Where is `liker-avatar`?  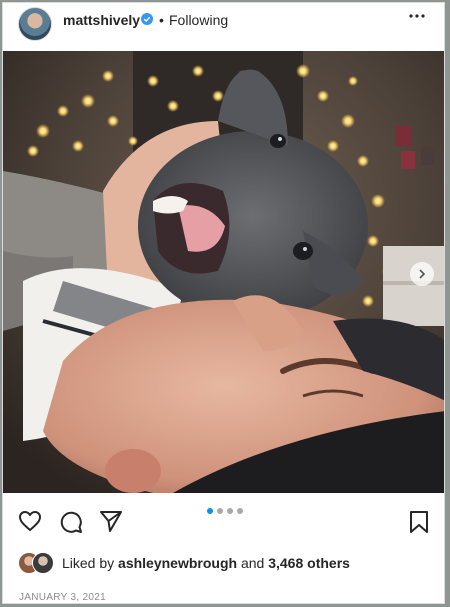
liker-avatar is located at coordinates (43, 563).